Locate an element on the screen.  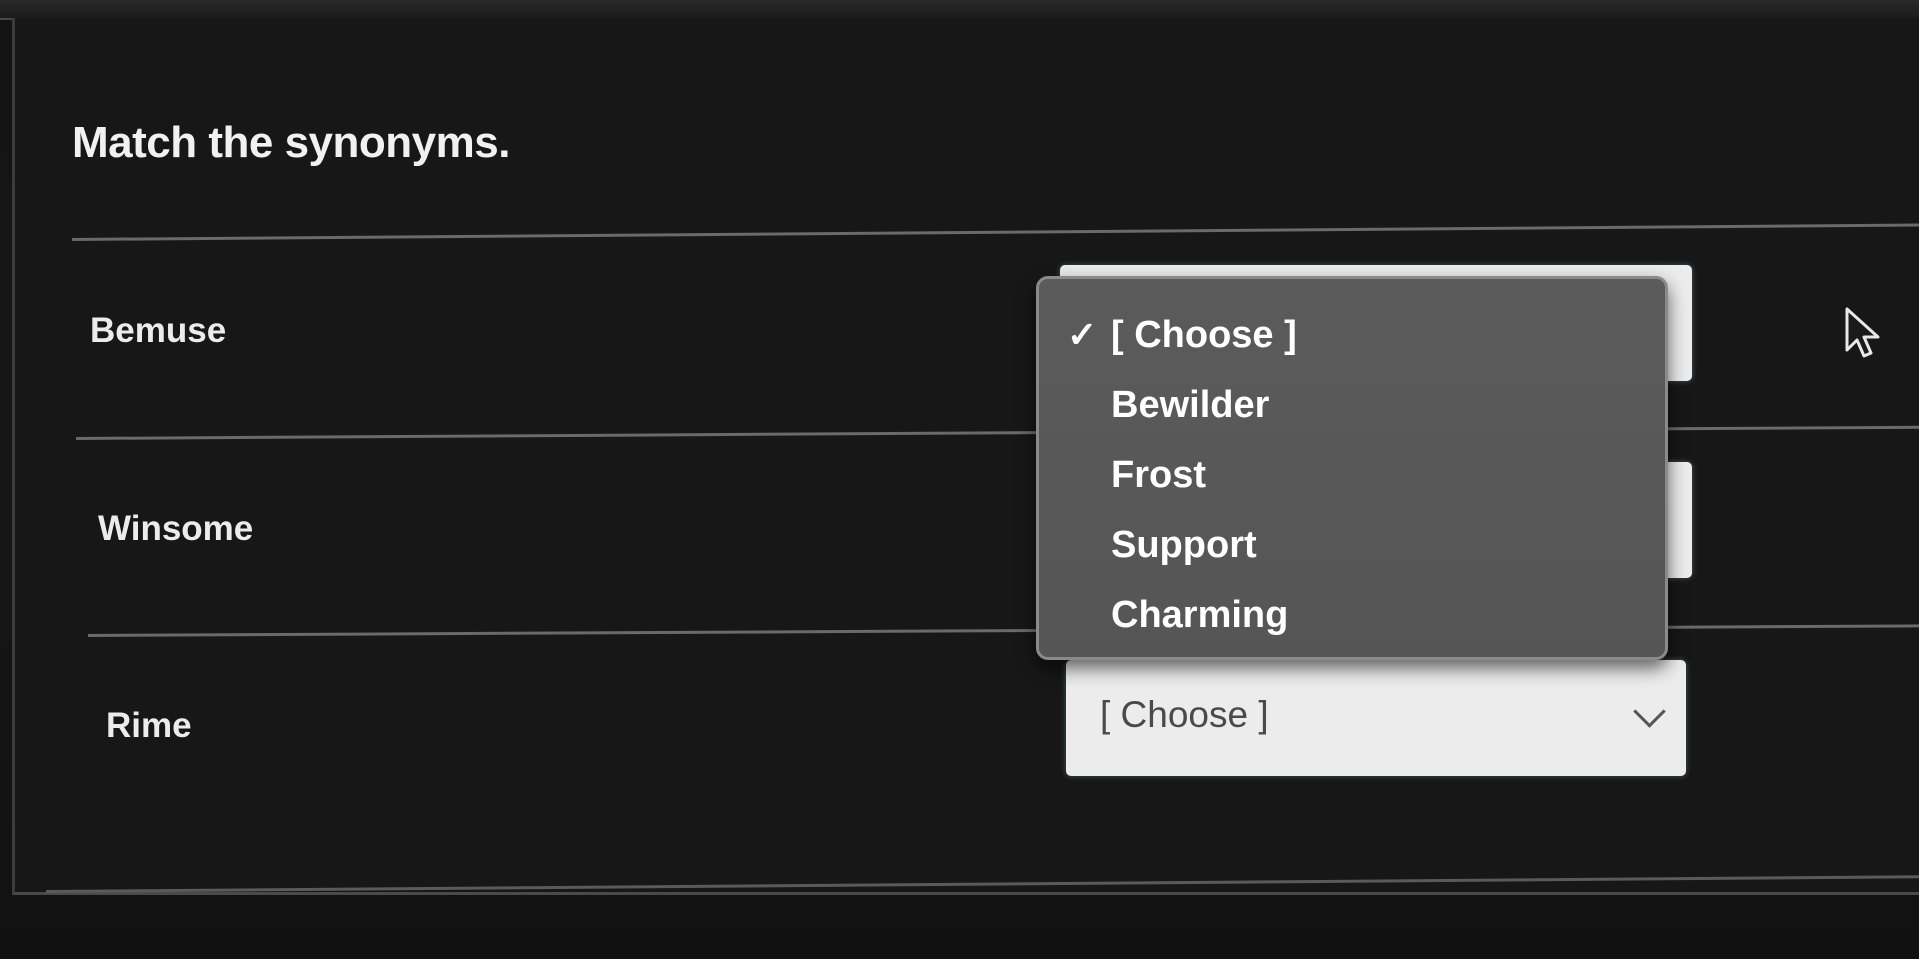
prompt-label-bemuse: Bemuse is located at coordinates (158, 330).